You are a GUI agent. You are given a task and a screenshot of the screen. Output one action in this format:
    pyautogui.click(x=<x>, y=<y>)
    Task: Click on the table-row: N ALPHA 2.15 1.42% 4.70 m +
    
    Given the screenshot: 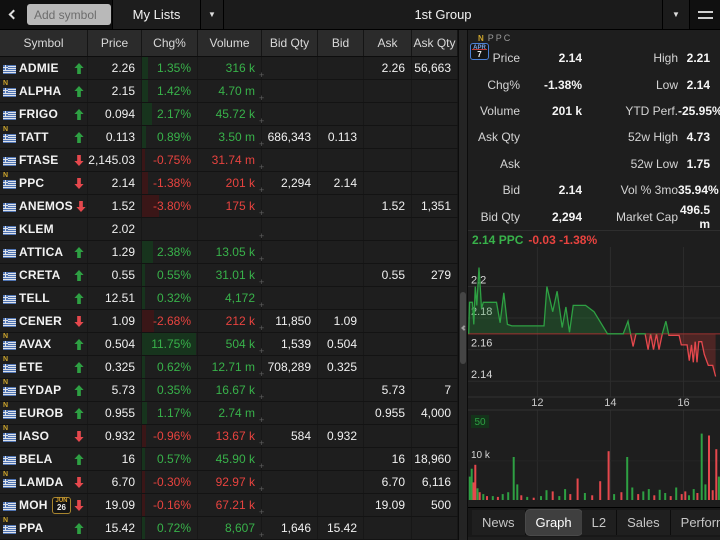 What is the action you would take?
    pyautogui.click(x=229, y=91)
    